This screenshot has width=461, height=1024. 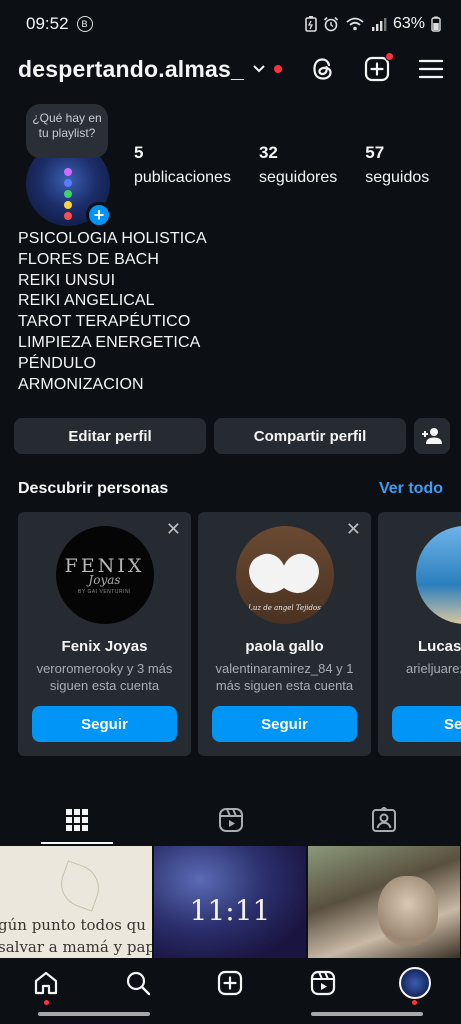 What do you see at coordinates (436, 24) in the screenshot?
I see `battery-icon` at bounding box center [436, 24].